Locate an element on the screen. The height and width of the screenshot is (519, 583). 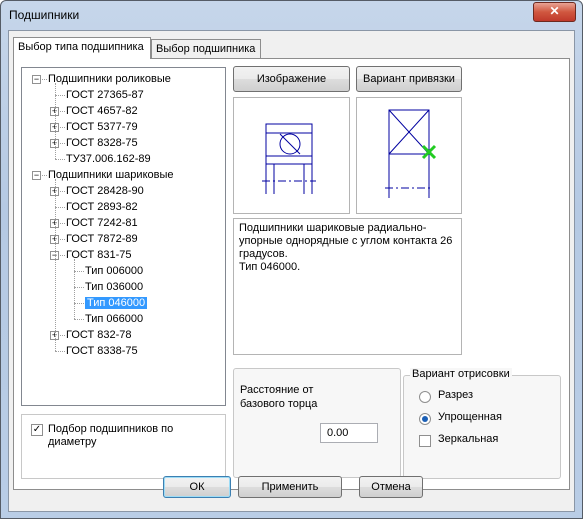
tree-type-item: Тип 036000 is located at coordinates (114, 287).